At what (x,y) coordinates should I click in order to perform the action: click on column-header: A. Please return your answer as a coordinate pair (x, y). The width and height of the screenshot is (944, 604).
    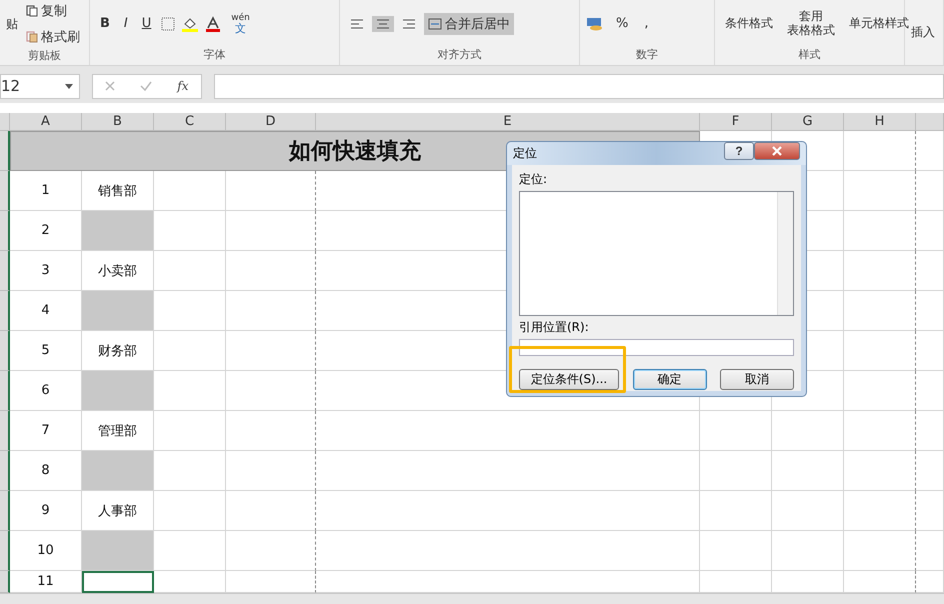
    Looking at the image, I should click on (46, 122).